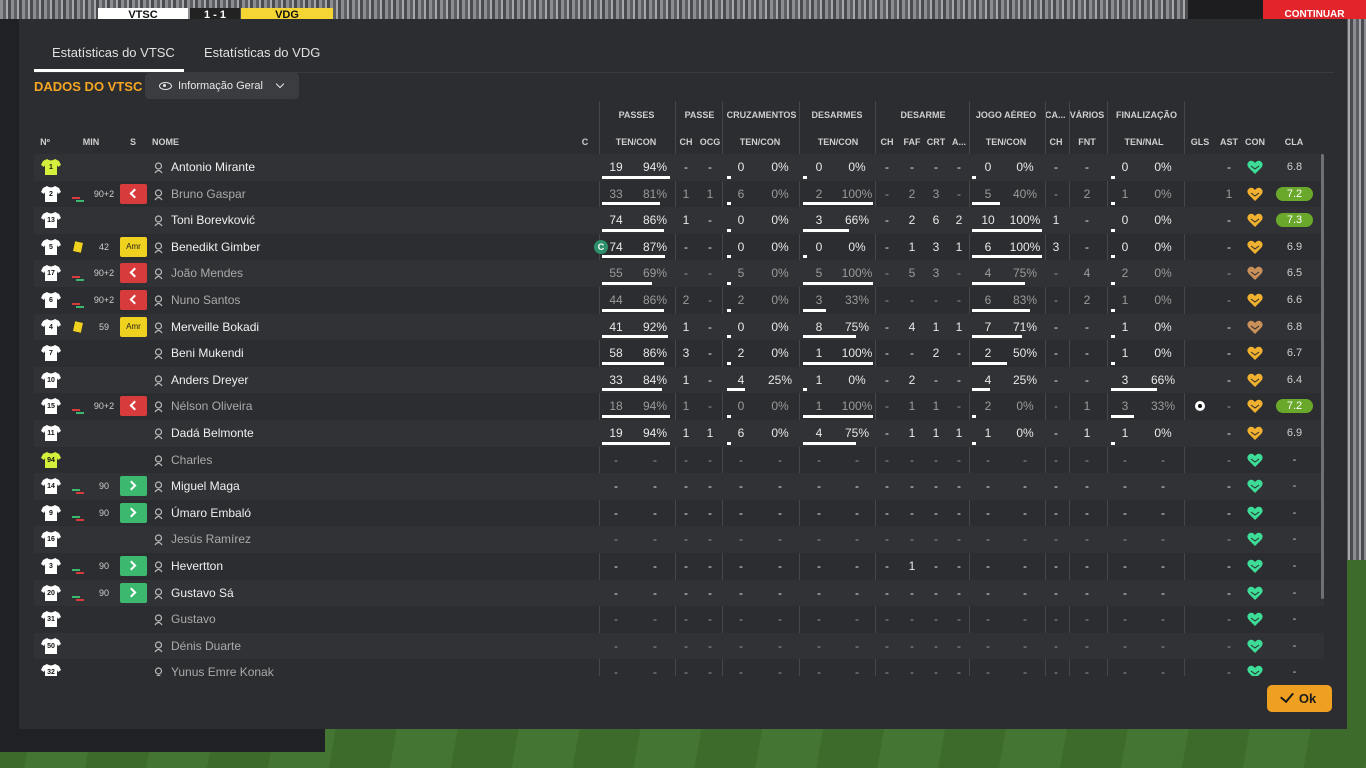  I want to click on chevron-left-icon, so click(134, 193).